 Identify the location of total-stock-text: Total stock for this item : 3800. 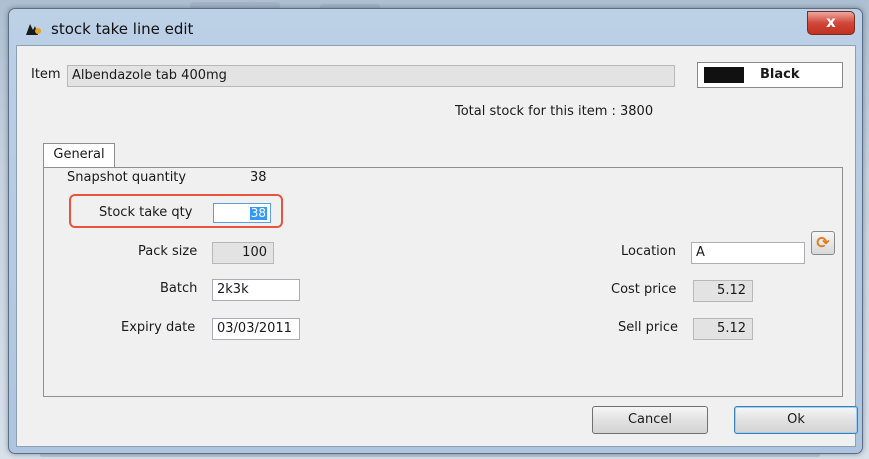
(554, 111).